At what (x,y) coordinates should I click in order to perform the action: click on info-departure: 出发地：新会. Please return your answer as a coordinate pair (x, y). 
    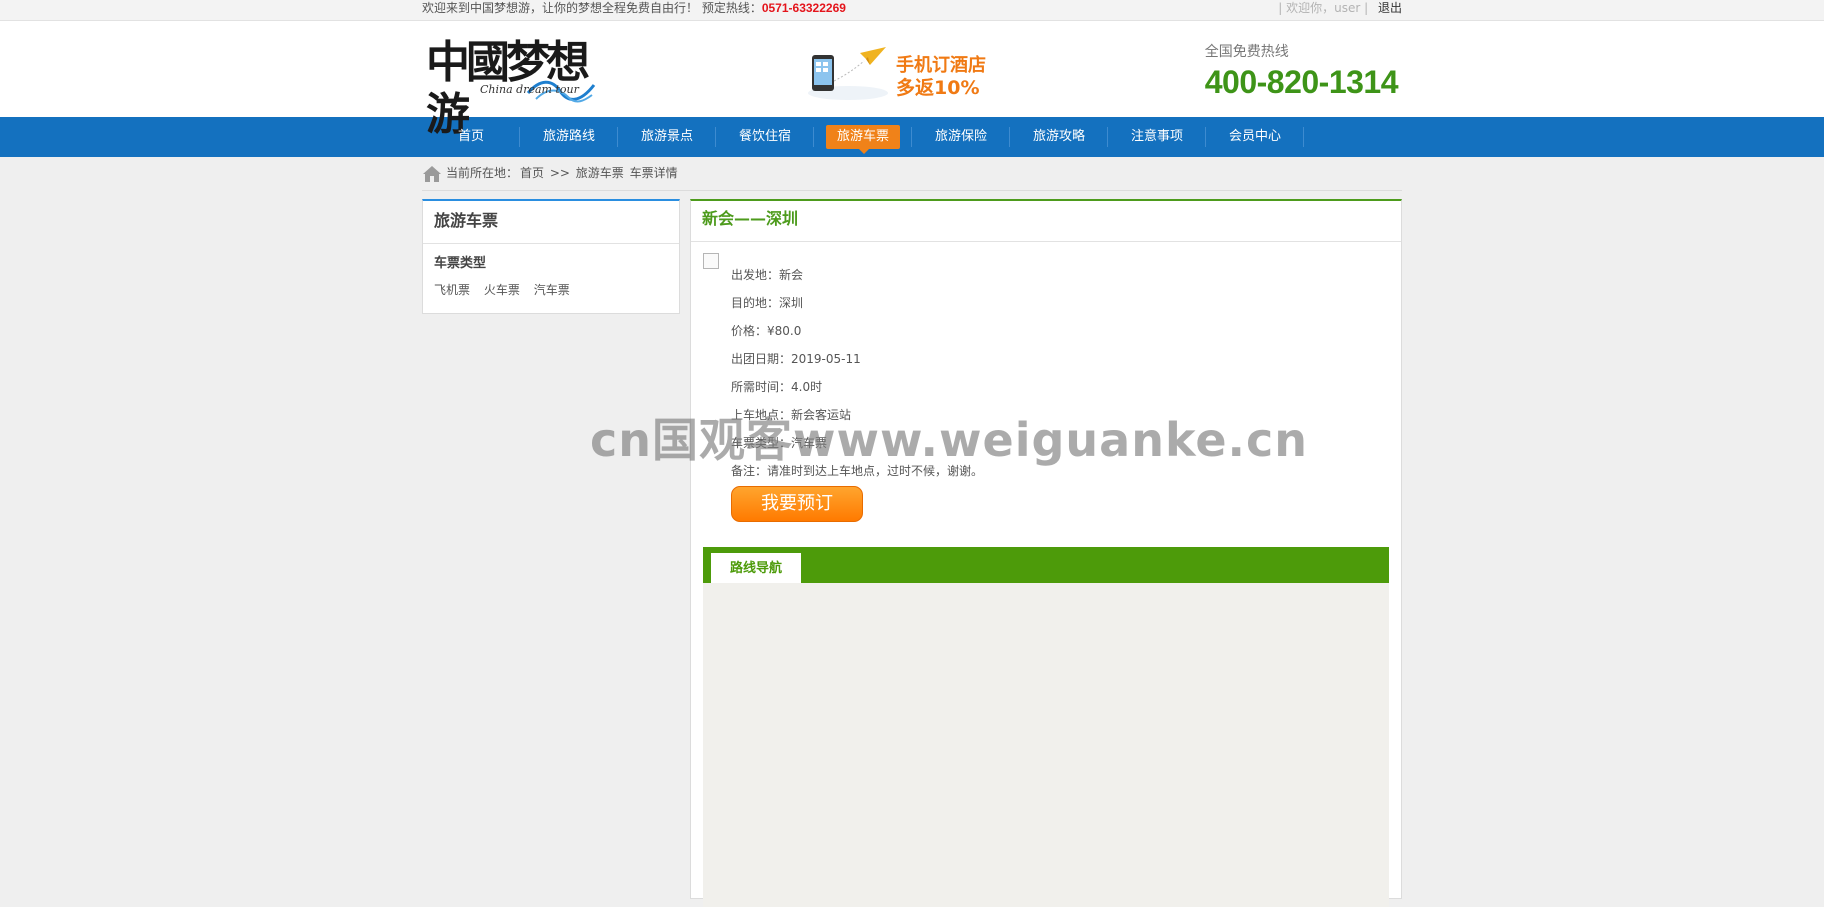
    Looking at the image, I should click on (767, 275).